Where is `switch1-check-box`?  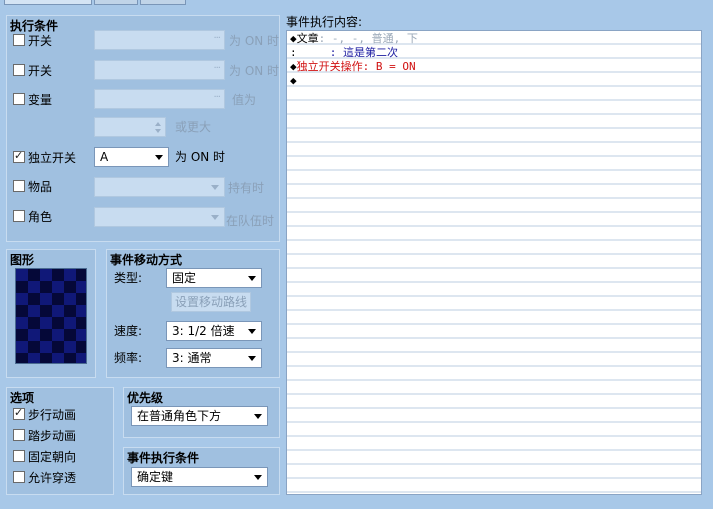
switch1-check-box is located at coordinates (19, 40).